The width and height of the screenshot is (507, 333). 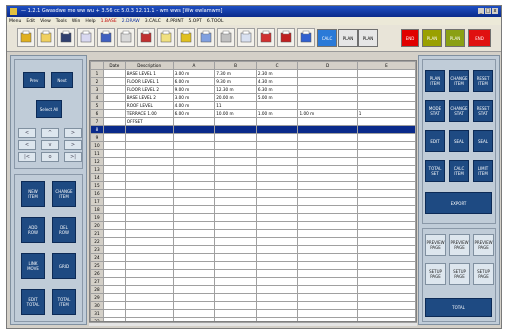 I want to click on grid-cell: 6.30 m, so click(x=277, y=89).